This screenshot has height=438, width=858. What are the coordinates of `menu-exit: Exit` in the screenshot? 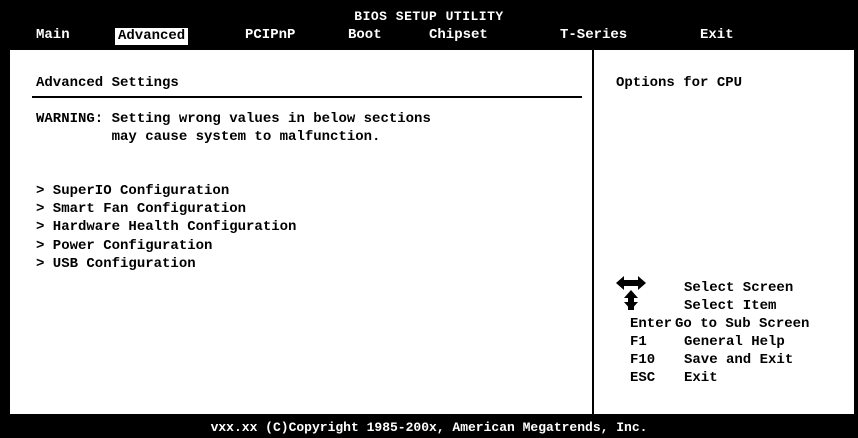 It's located at (717, 35).